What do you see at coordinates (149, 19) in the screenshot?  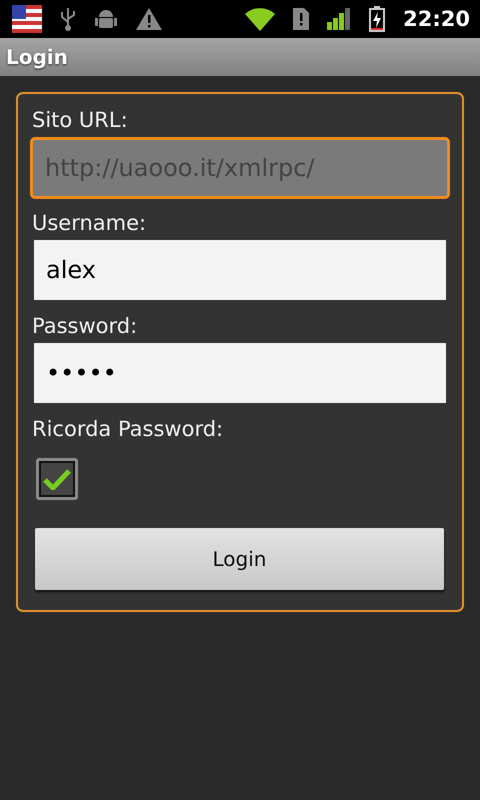 I see `warning-icon` at bounding box center [149, 19].